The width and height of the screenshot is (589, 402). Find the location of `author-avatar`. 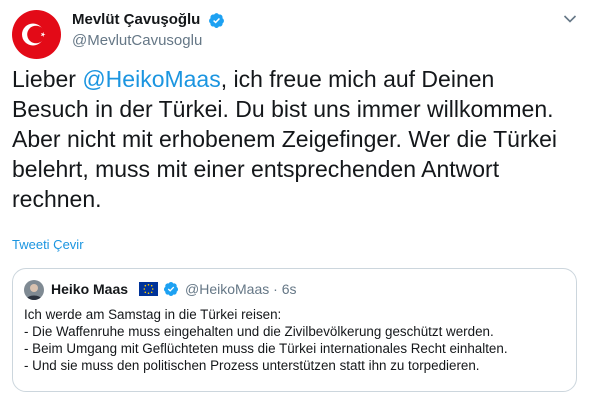

author-avatar is located at coordinates (36, 34).